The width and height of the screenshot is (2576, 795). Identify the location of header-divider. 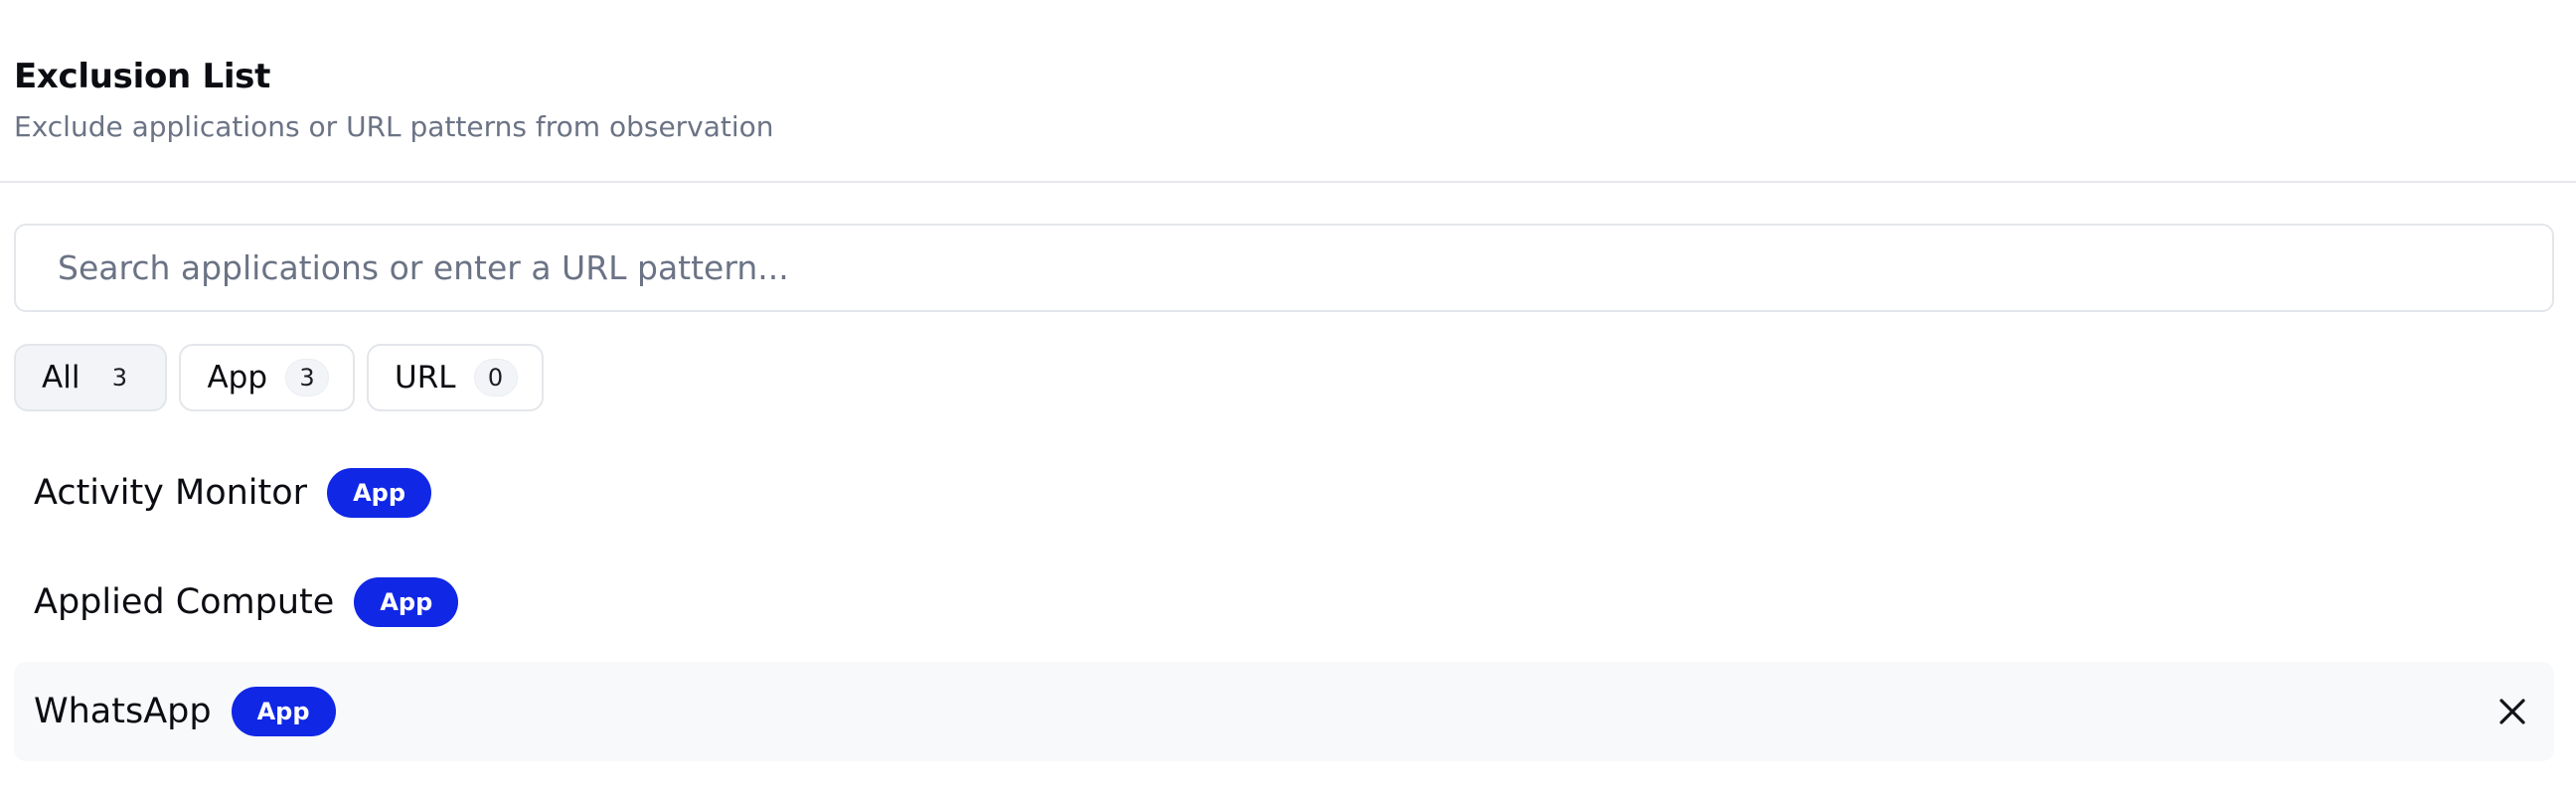
(1288, 182).